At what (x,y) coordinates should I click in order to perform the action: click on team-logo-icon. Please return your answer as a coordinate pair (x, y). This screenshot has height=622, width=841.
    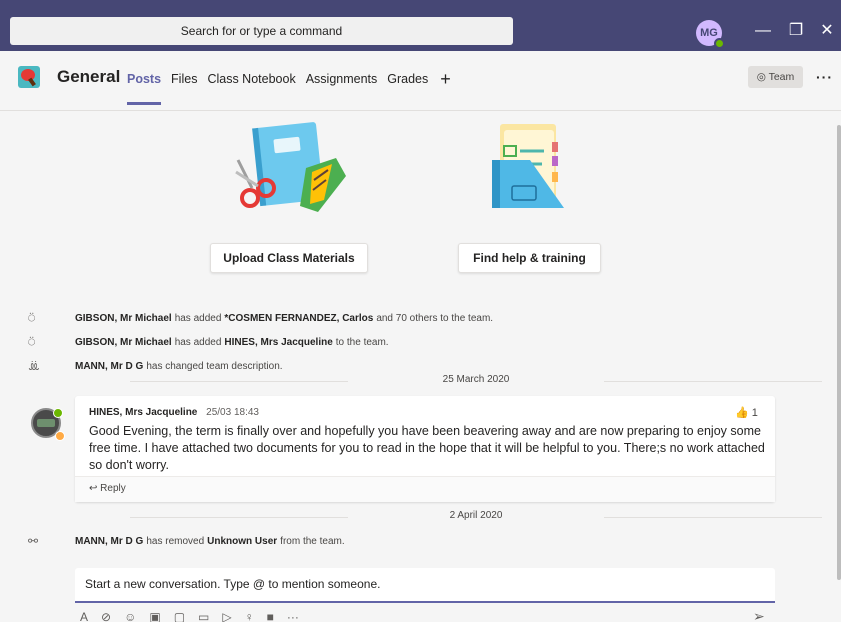
    Looking at the image, I should click on (29, 77).